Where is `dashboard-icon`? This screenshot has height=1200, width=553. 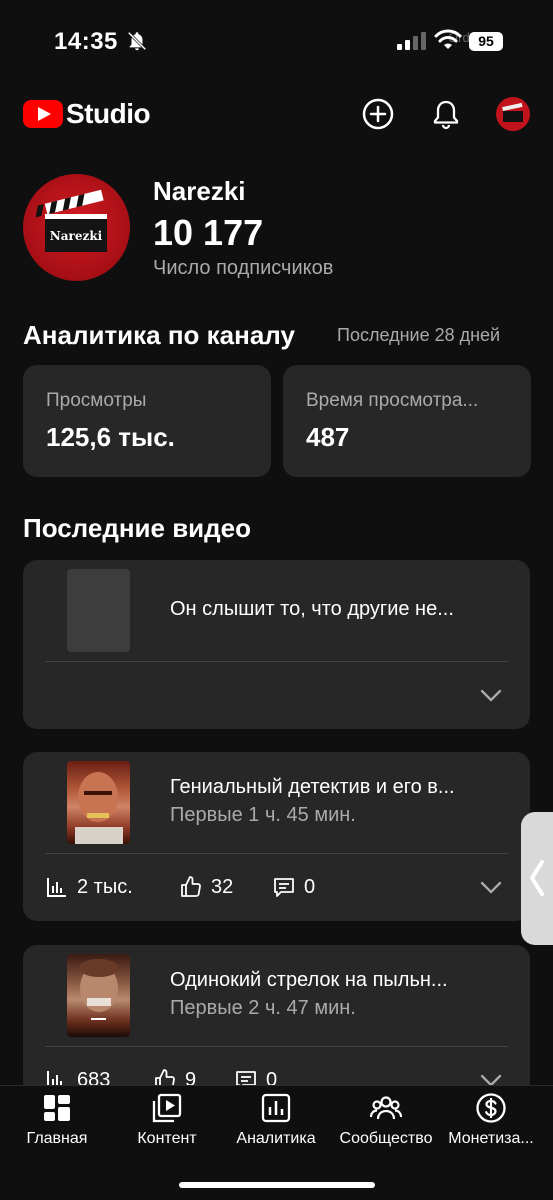
dashboard-icon is located at coordinates (57, 1108).